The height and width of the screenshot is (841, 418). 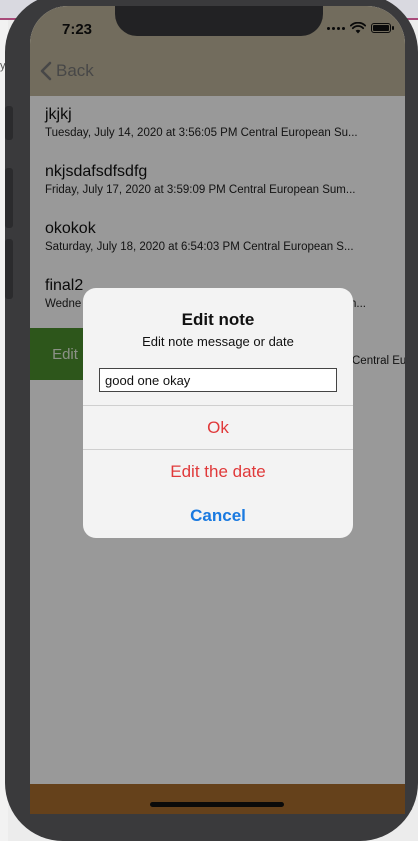 I want to click on mute-switch, so click(x=9, y=123).